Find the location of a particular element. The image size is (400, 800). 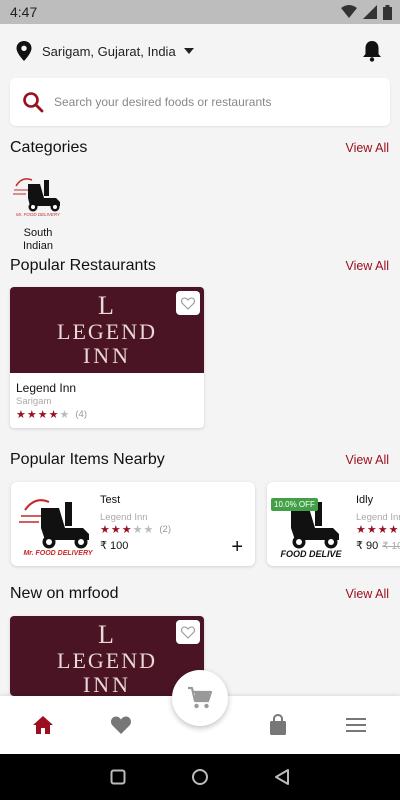

item-price-old: ₹ 10 is located at coordinates (391, 546).